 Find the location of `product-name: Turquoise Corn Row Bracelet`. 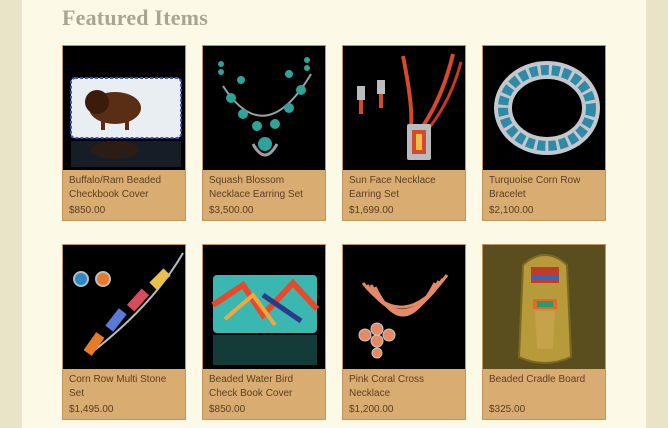

product-name: Turquoise Corn Row Bracelet is located at coordinates (544, 188).